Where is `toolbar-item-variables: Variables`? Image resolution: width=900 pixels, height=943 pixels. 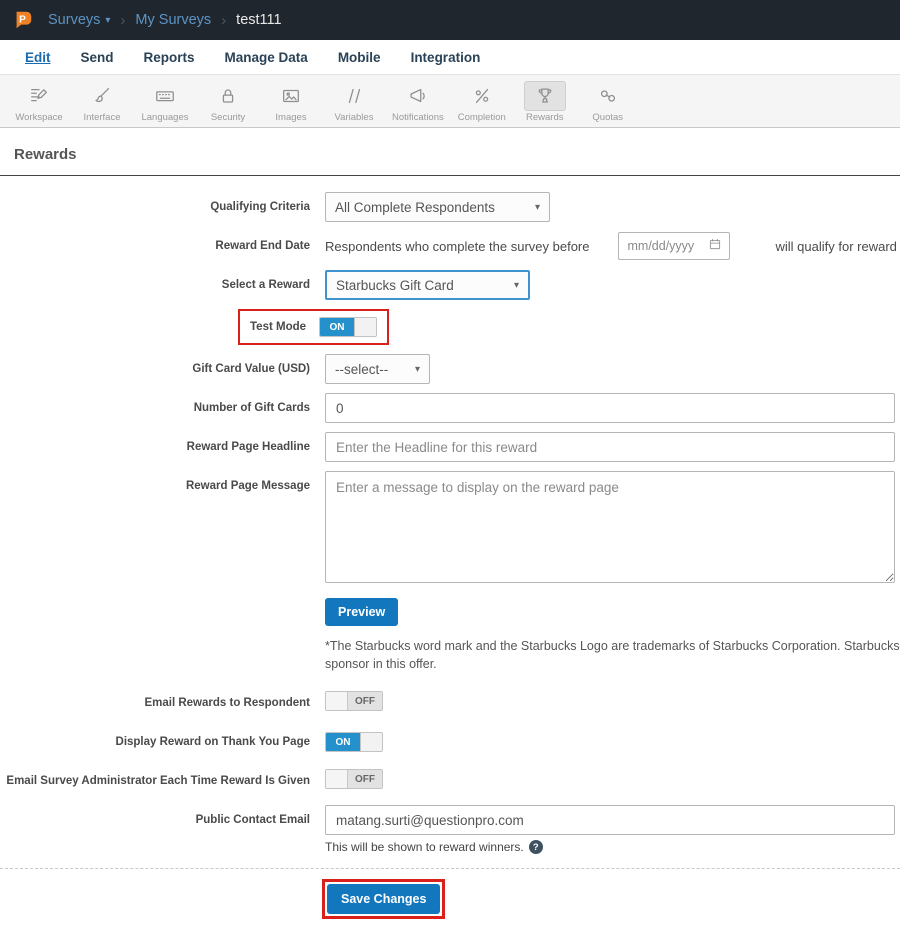
toolbar-item-variables: Variables is located at coordinates (354, 102).